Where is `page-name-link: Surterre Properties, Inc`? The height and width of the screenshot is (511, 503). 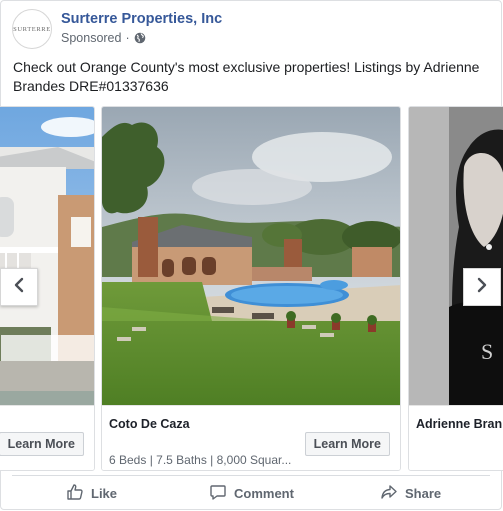 page-name-link: Surterre Properties, Inc is located at coordinates (141, 19).